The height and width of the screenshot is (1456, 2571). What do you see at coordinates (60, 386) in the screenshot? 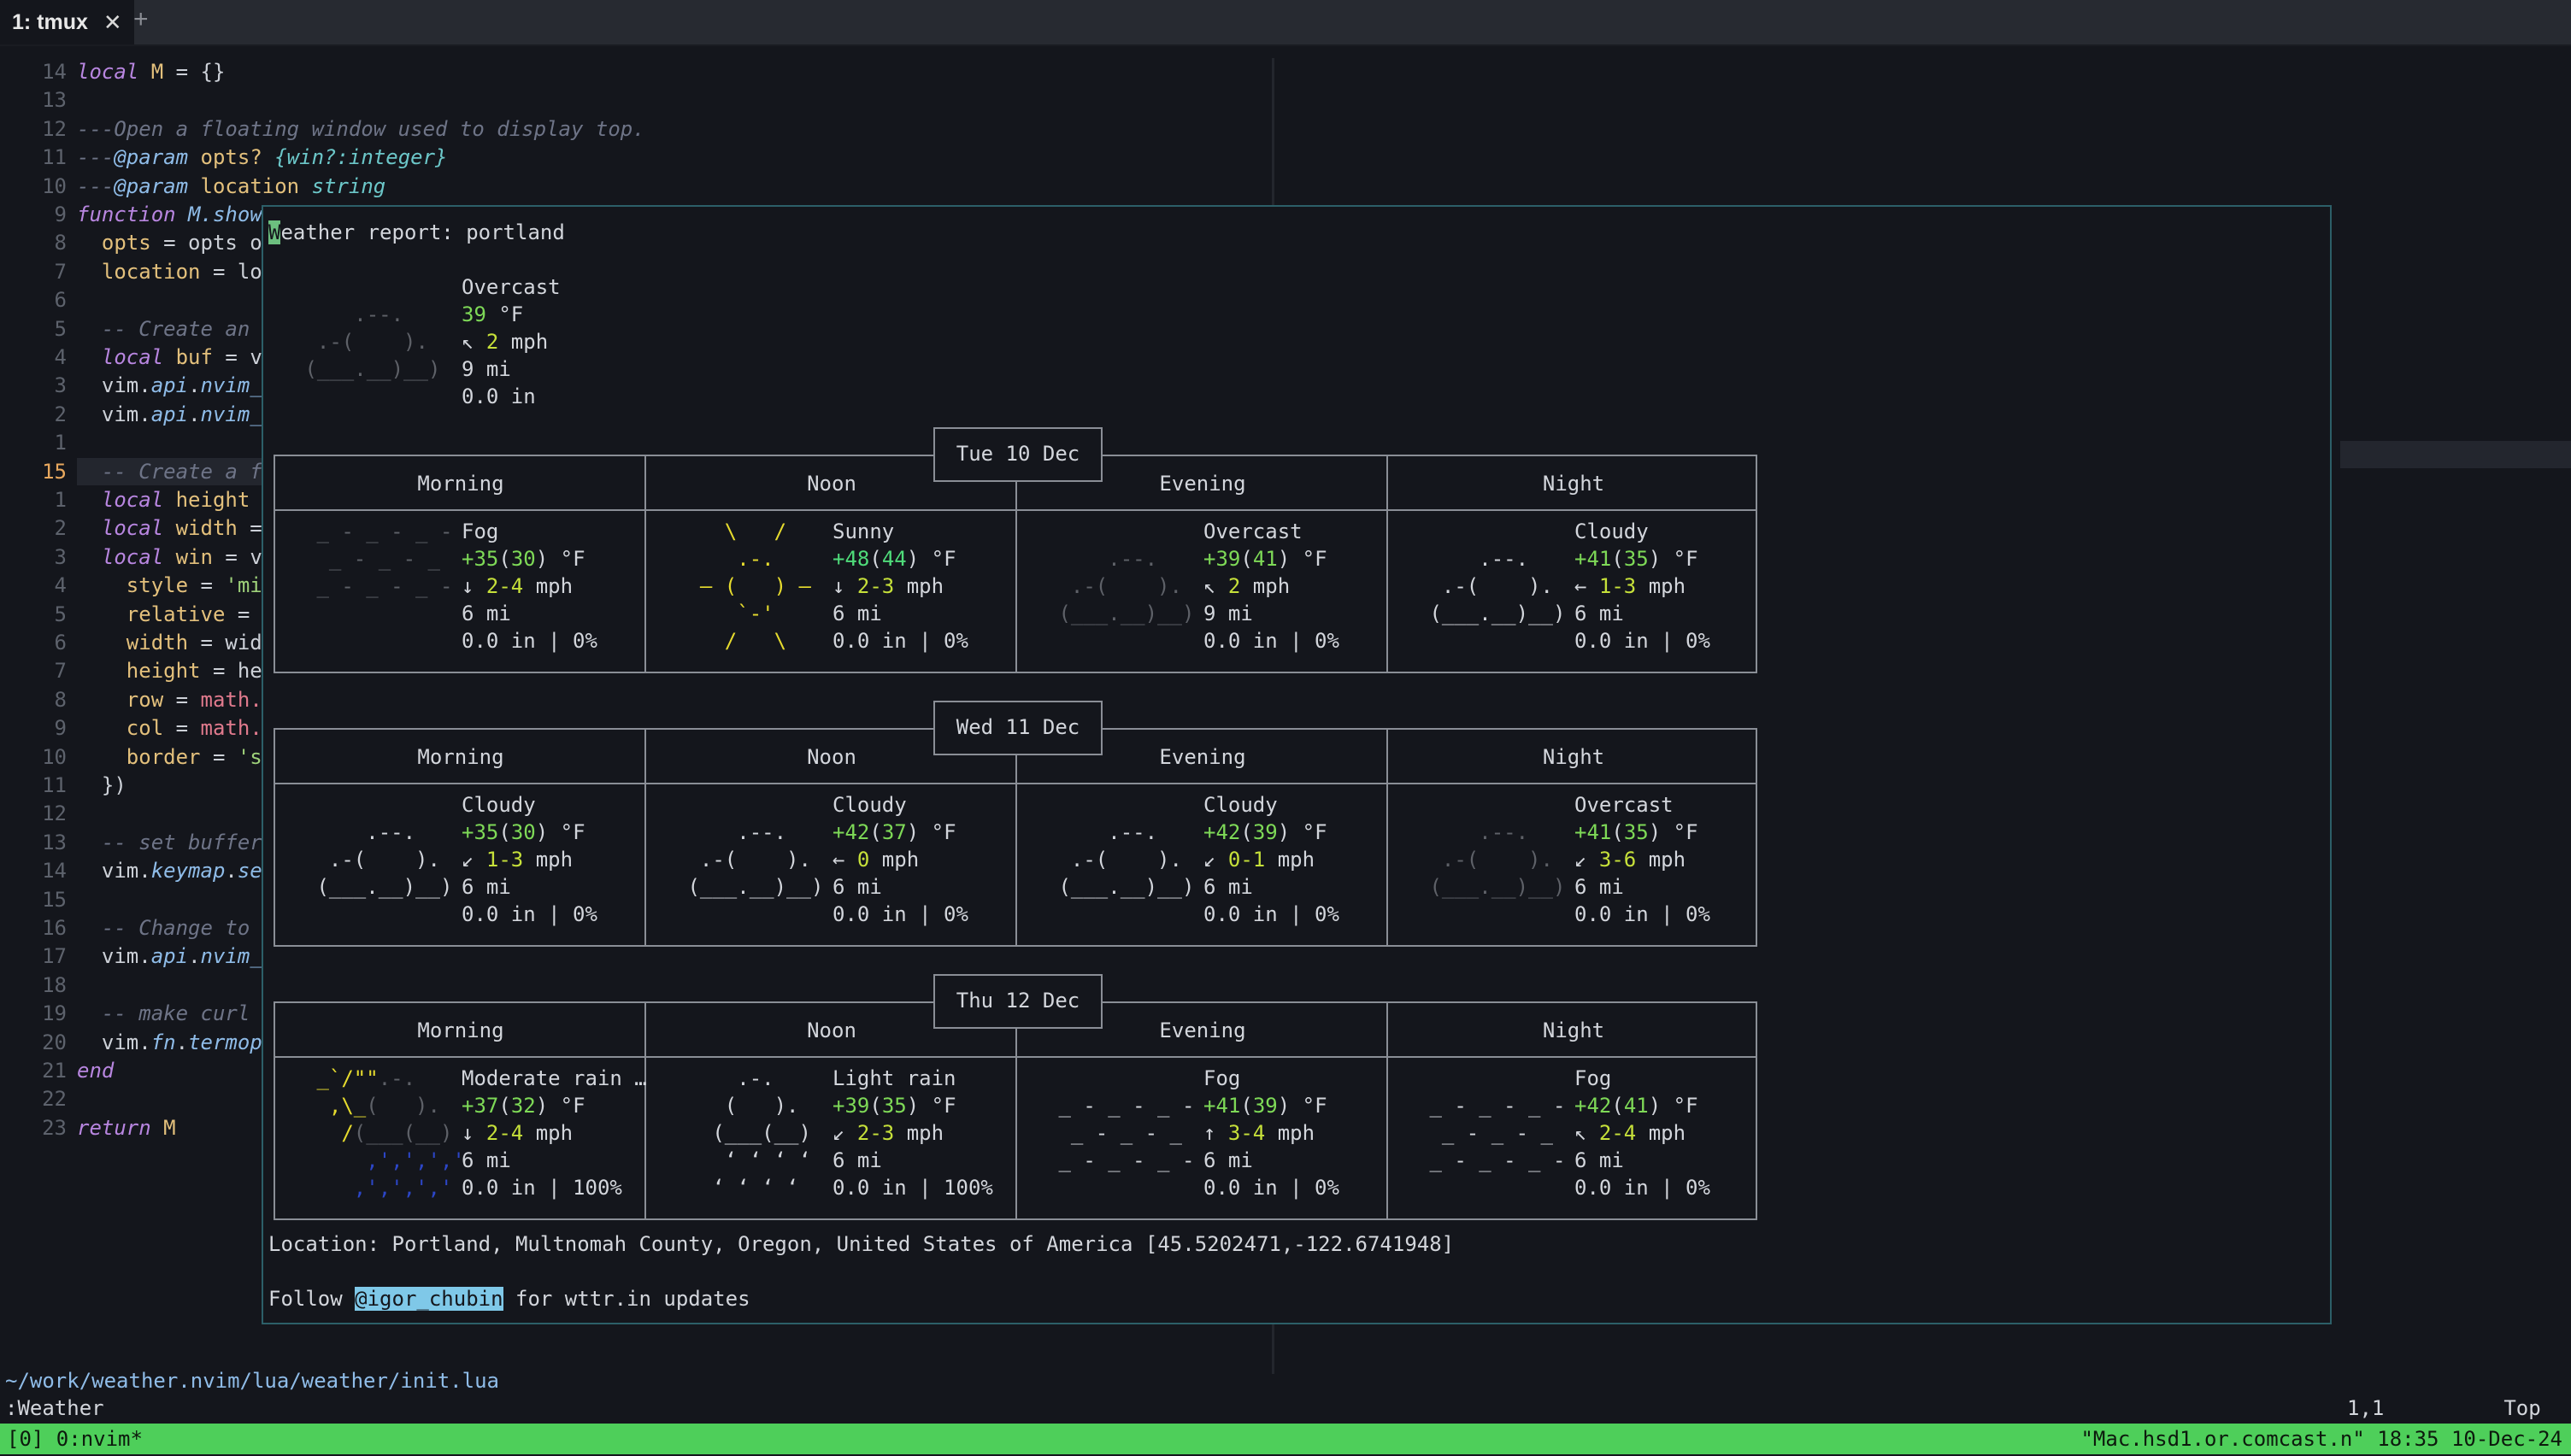
I see `line-number: 3` at bounding box center [60, 386].